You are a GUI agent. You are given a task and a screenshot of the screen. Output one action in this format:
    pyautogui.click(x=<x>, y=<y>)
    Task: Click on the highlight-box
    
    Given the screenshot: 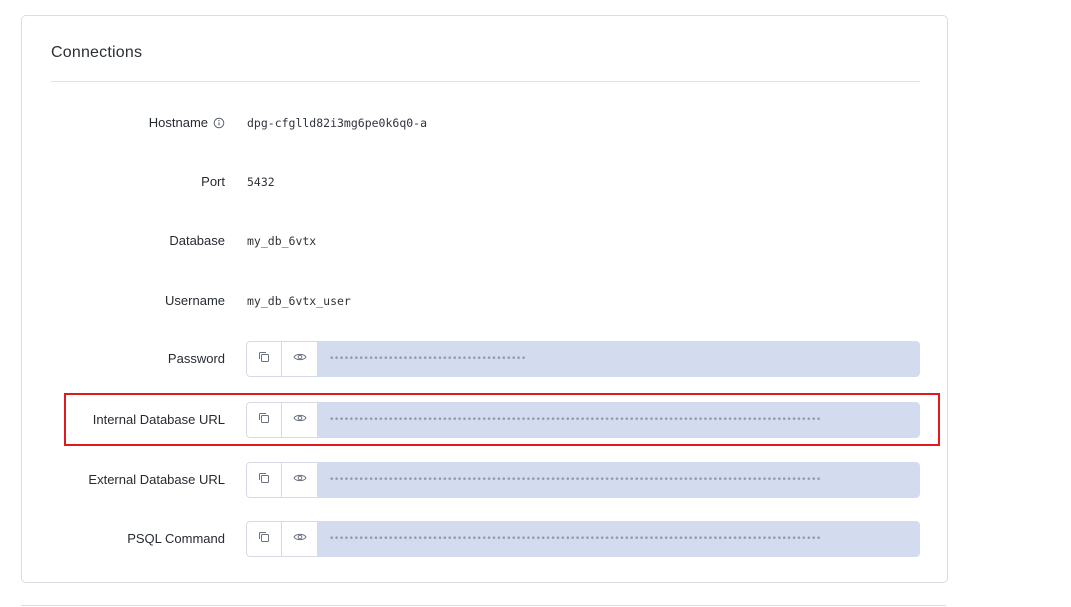 What is the action you would take?
    pyautogui.click(x=502, y=419)
    